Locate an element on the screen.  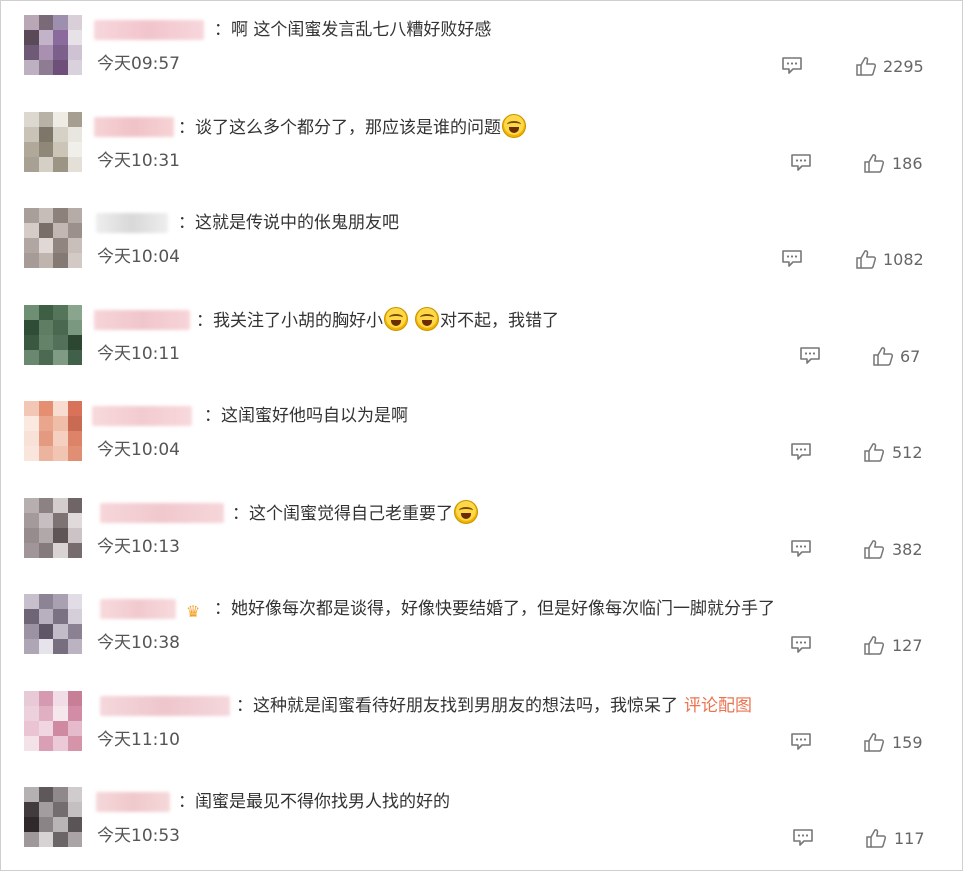
like-count: 67 is located at coordinates (910, 356).